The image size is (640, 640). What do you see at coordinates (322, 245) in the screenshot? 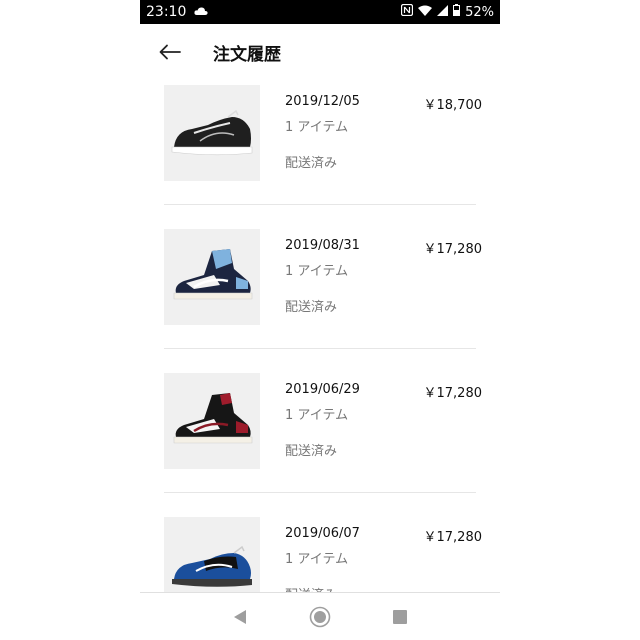
I see `order-date: 2019/08/31` at bounding box center [322, 245].